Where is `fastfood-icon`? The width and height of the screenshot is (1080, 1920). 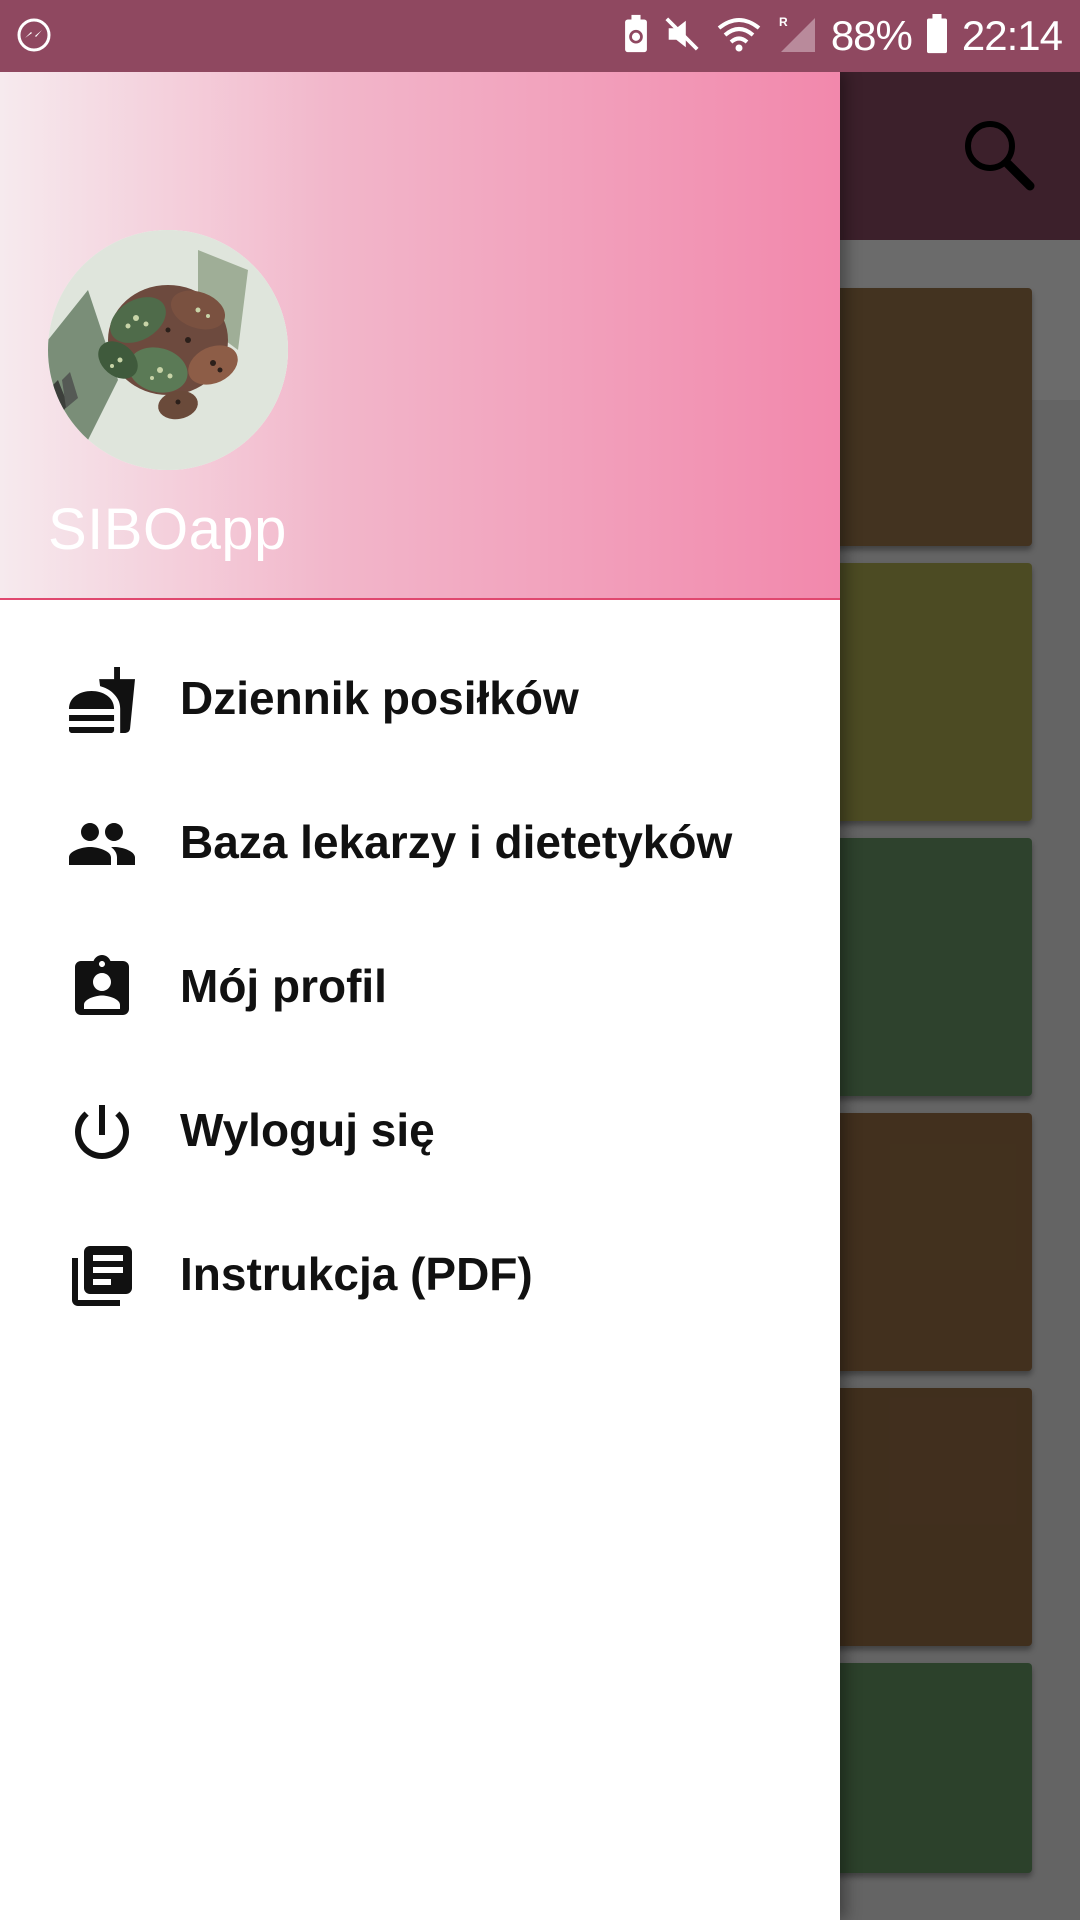 fastfood-icon is located at coordinates (102, 700).